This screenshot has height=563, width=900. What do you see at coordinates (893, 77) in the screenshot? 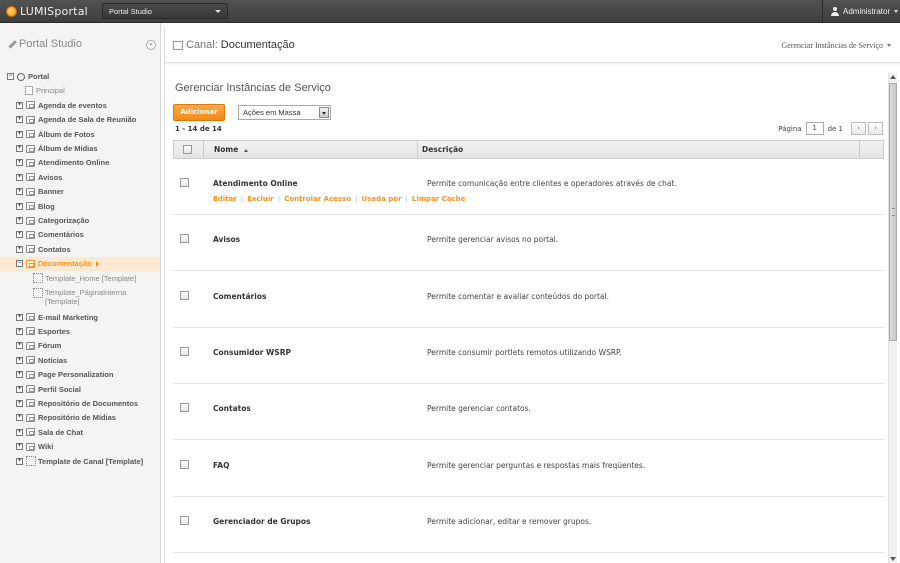
I see `scroll-up-icon` at bounding box center [893, 77].